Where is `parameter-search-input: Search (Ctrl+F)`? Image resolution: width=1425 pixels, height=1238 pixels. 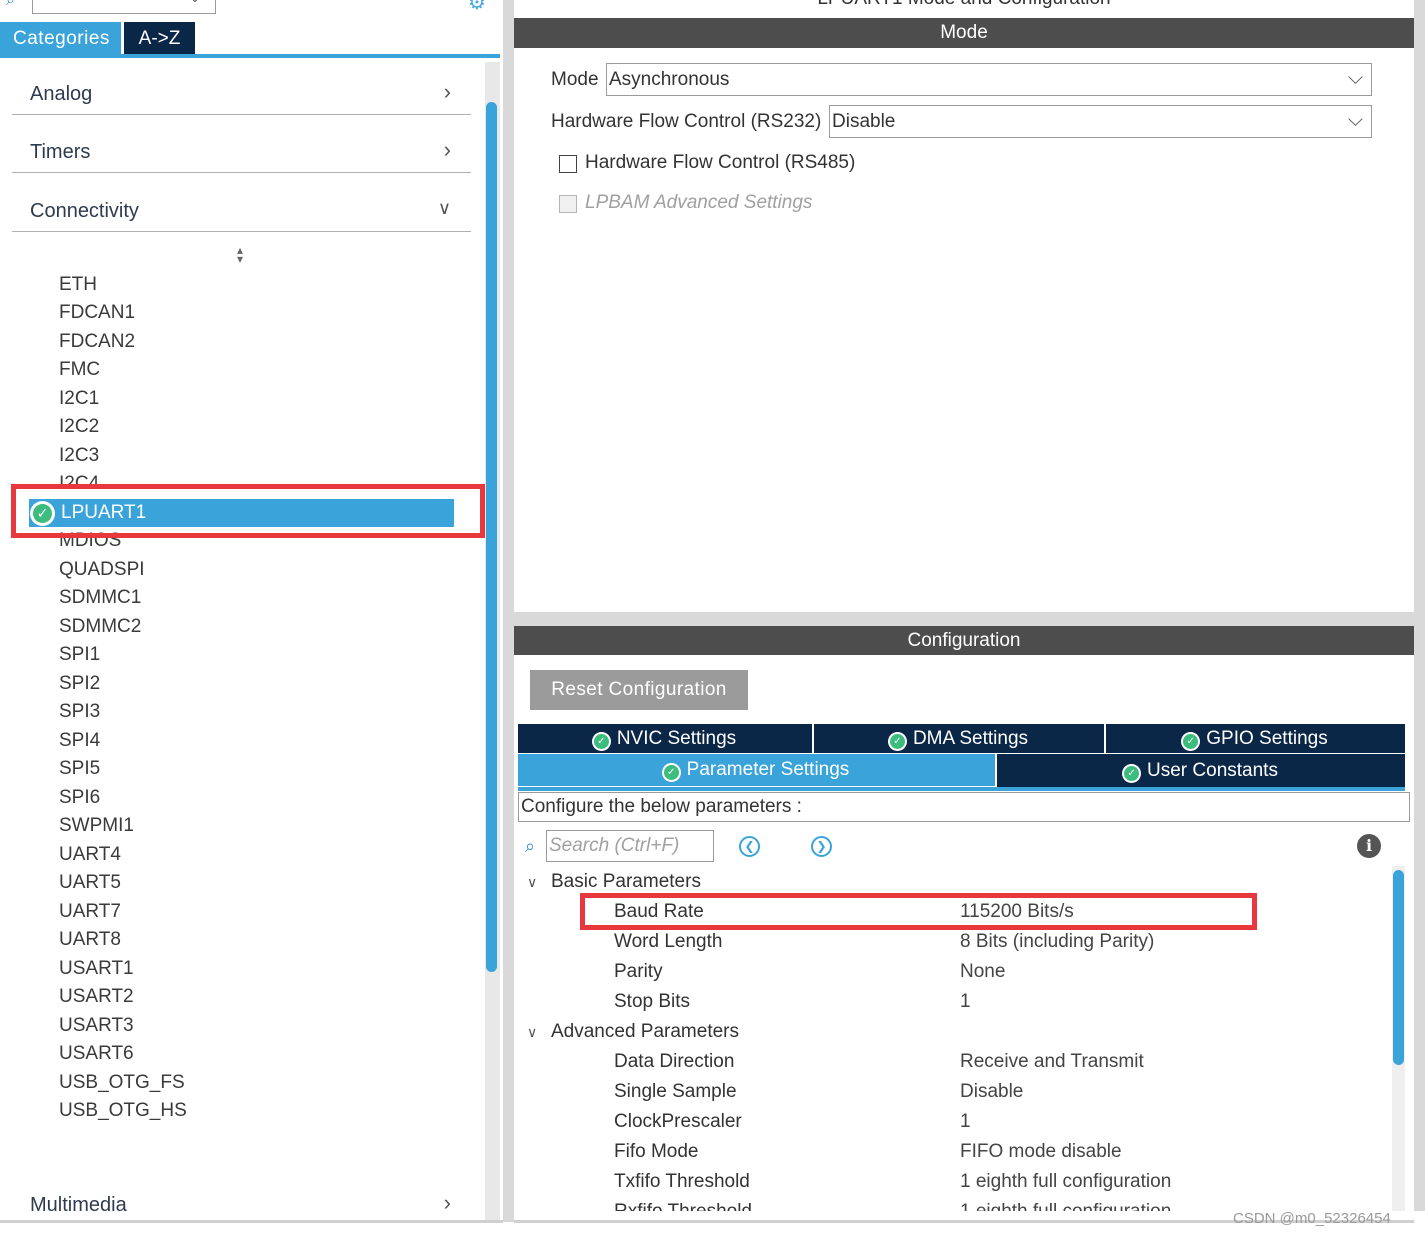 parameter-search-input: Search (Ctrl+F) is located at coordinates (630, 846).